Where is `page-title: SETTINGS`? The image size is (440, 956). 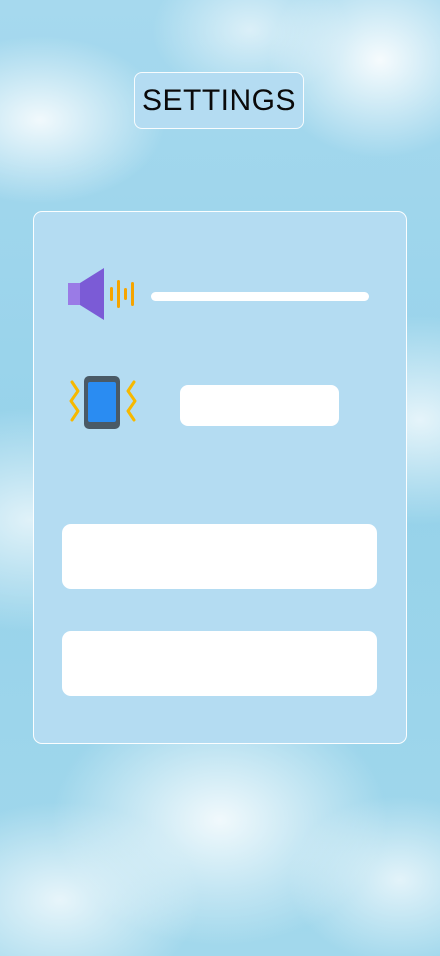 page-title: SETTINGS is located at coordinates (219, 100).